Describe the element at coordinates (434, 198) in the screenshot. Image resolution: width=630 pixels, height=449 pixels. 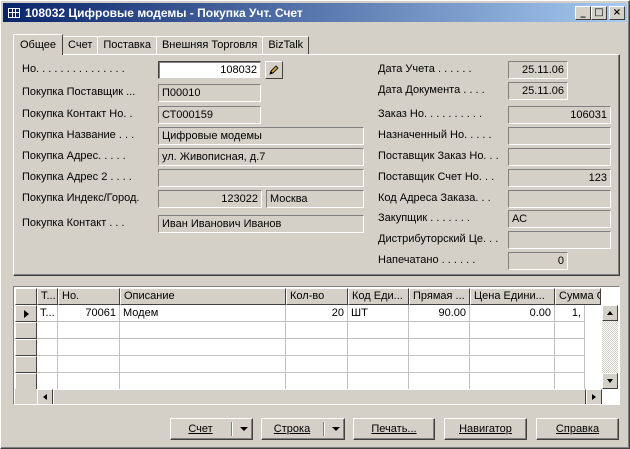
I see `field-label: Код Адреса Заказа. . .` at that location.